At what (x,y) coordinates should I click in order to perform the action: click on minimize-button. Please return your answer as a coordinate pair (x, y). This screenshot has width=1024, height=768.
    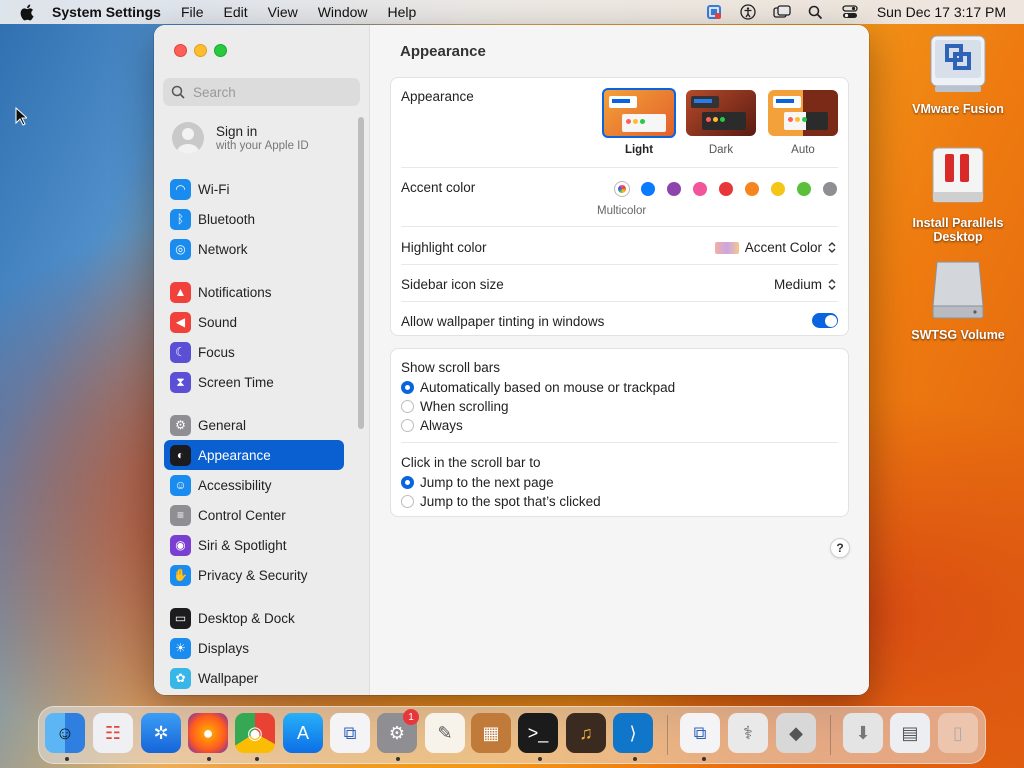
    Looking at the image, I should click on (200, 50).